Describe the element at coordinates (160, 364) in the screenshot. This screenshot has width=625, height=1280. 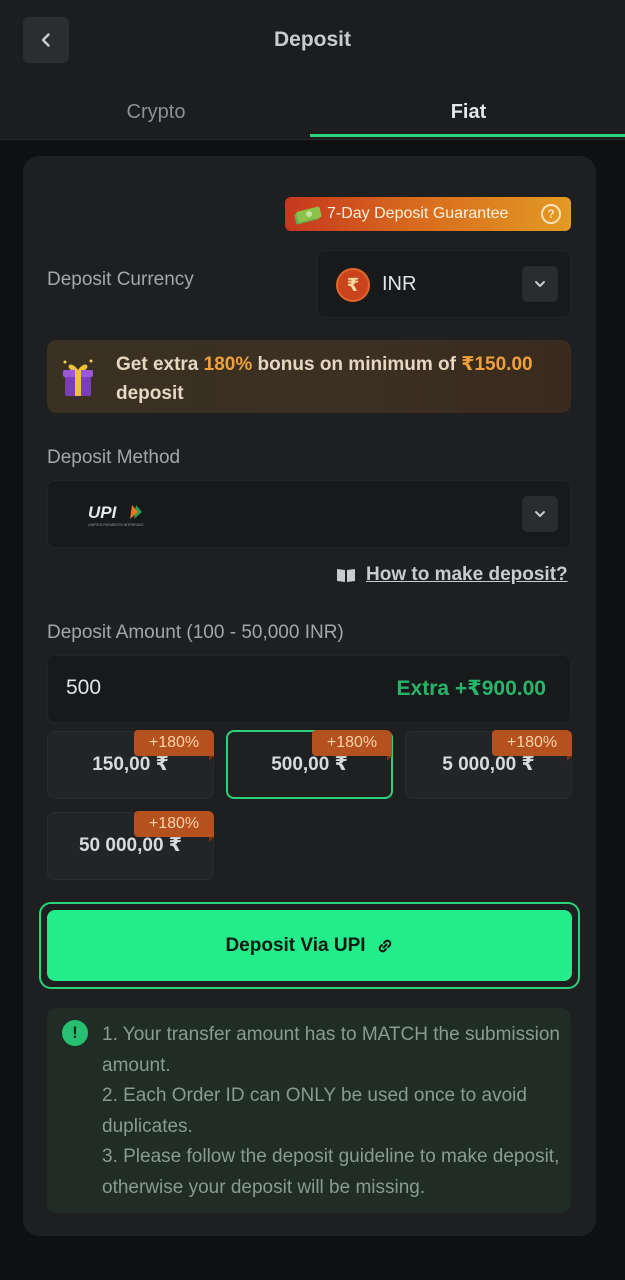
I see `bonus-prefix: Get extra` at that location.